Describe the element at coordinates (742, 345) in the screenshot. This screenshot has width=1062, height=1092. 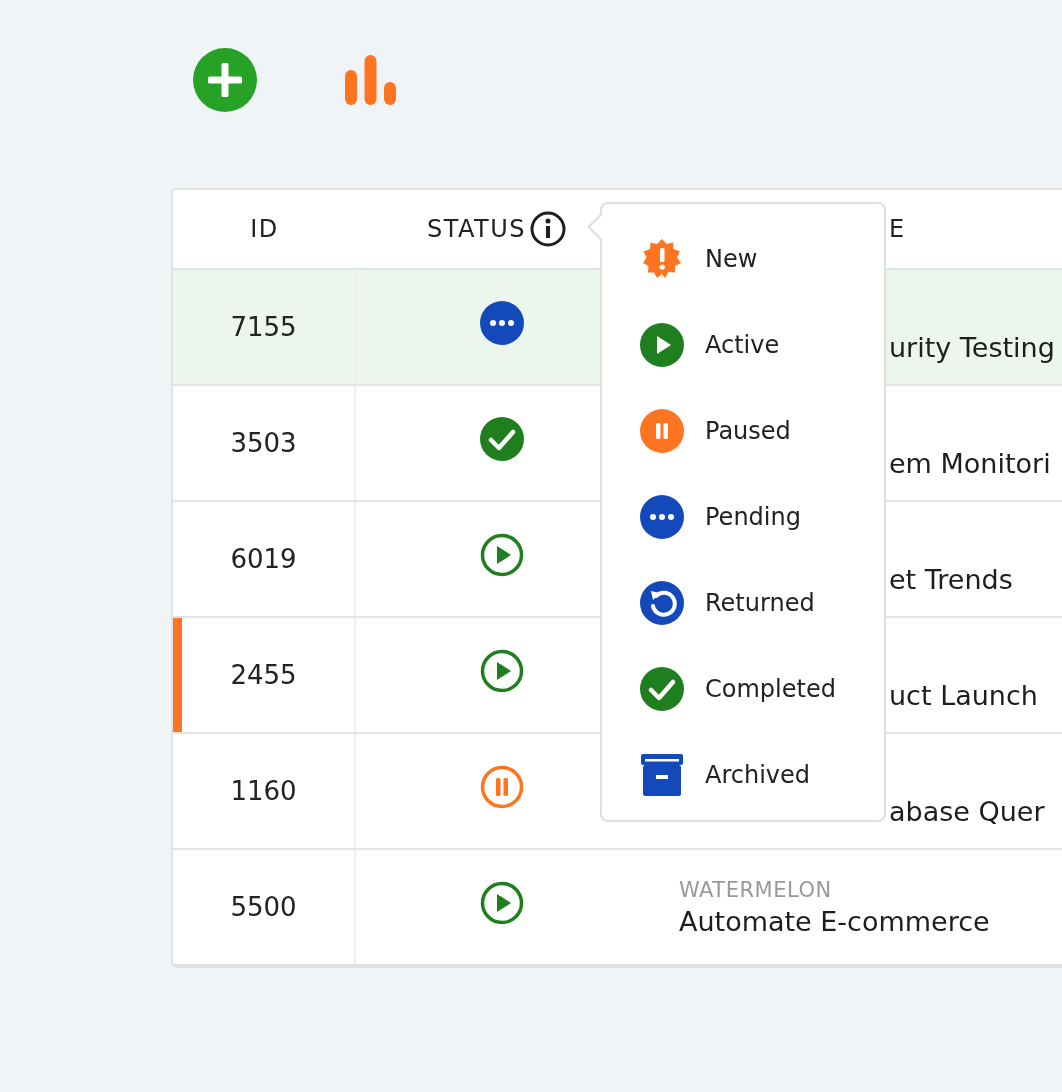
I see `legend-label: Active` at that location.